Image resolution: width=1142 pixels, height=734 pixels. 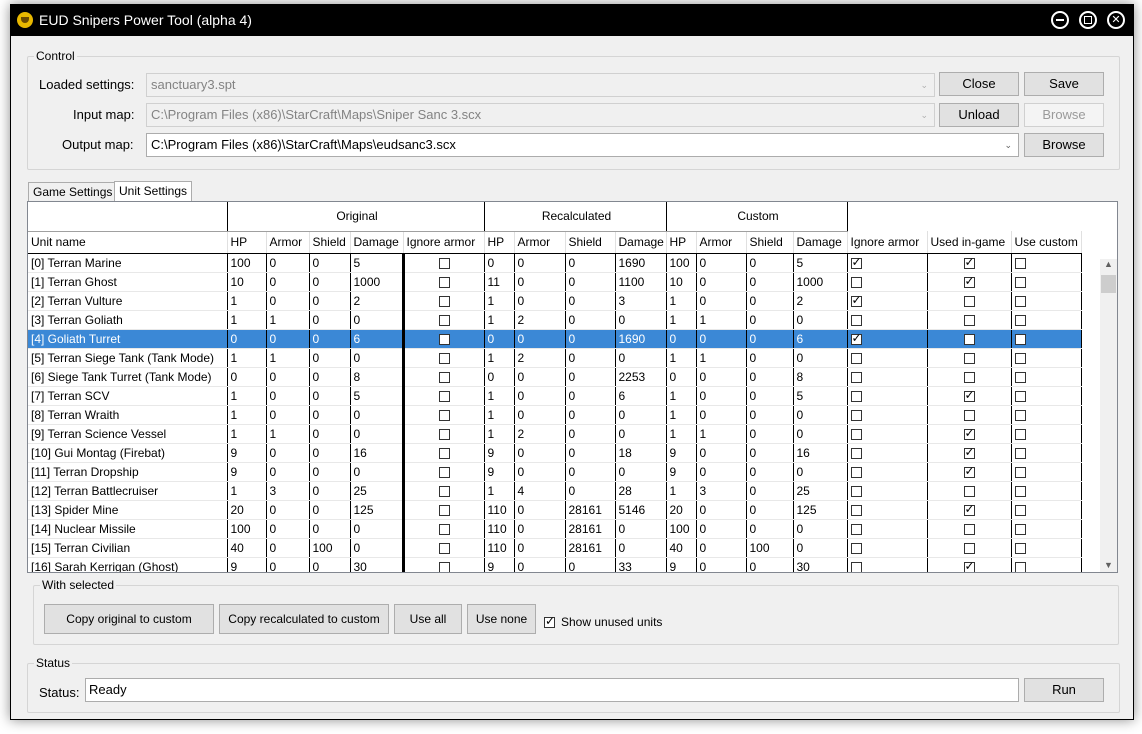 I want to click on column-header: Armor, so click(x=540, y=242).